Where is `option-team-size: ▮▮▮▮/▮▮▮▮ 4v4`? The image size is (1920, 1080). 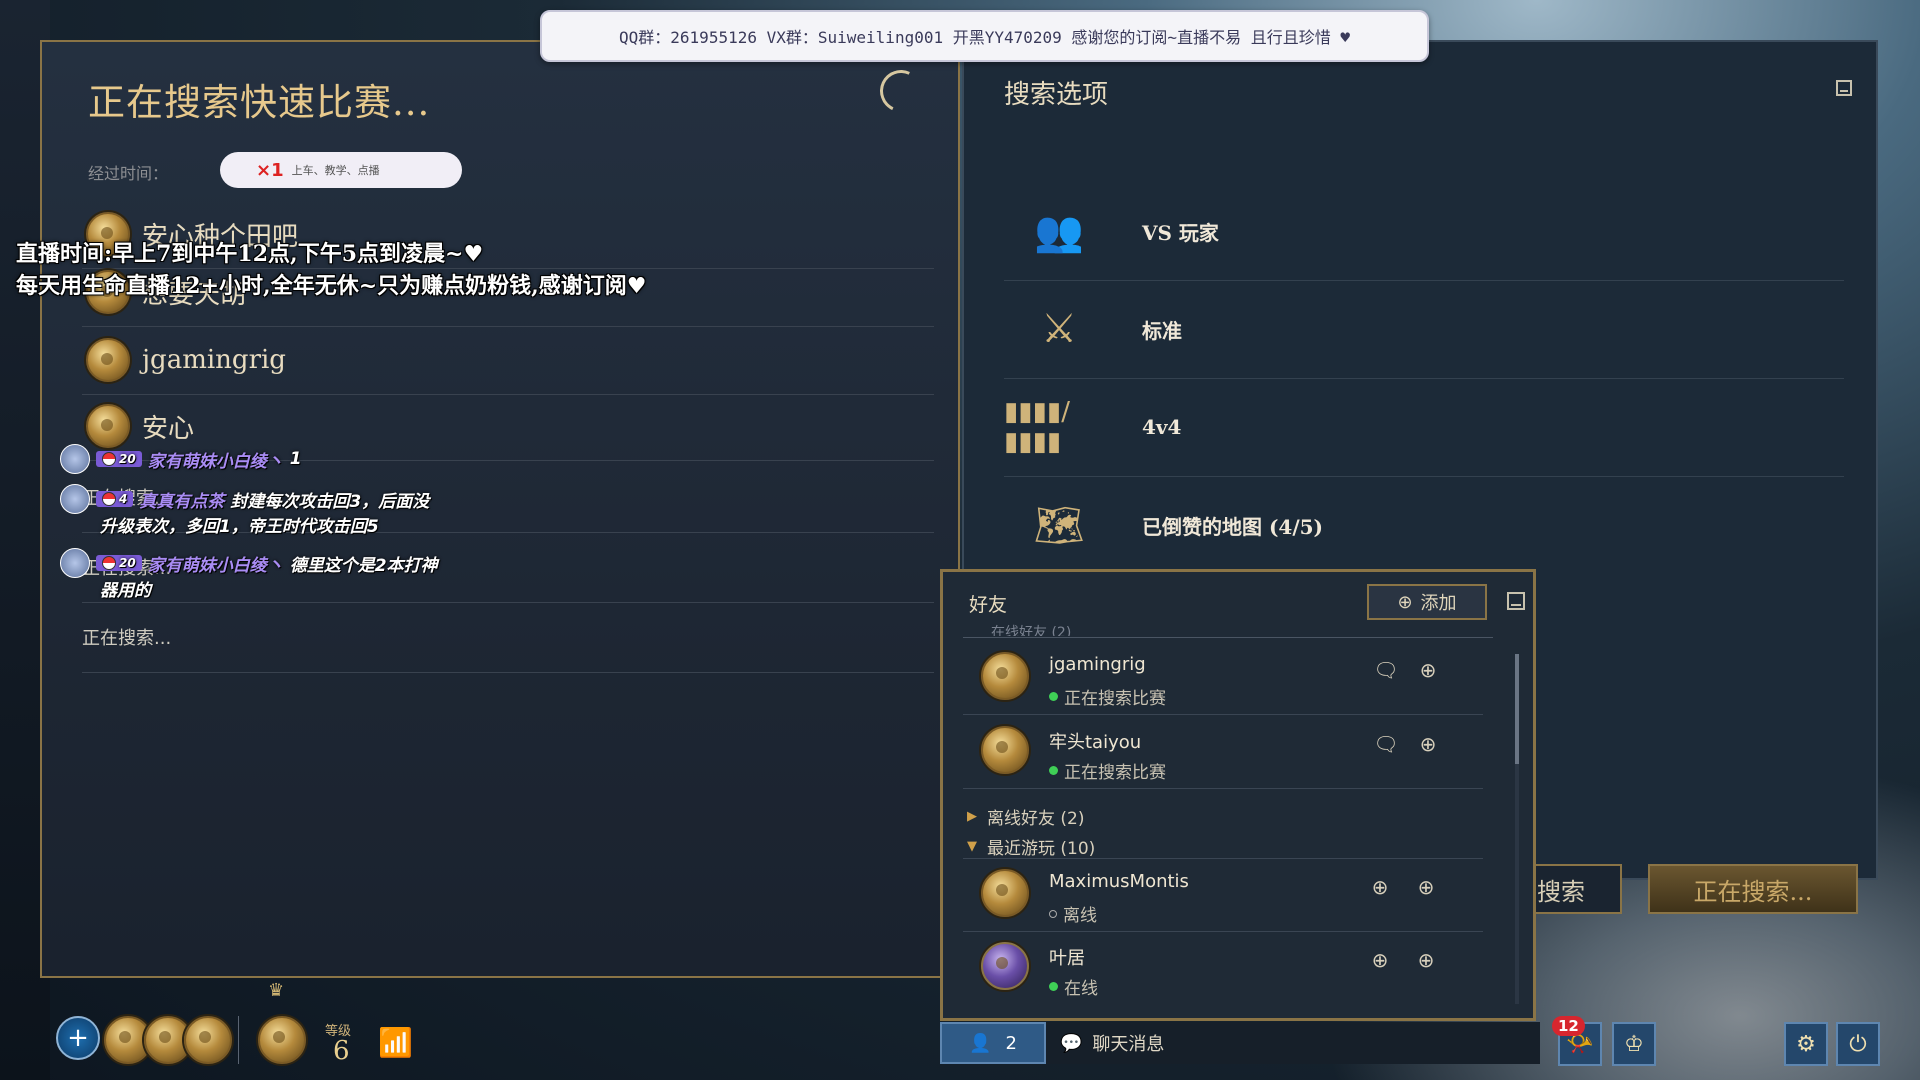 option-team-size: ▮▮▮▮/▮▮▮▮ 4v4 is located at coordinates (1424, 427).